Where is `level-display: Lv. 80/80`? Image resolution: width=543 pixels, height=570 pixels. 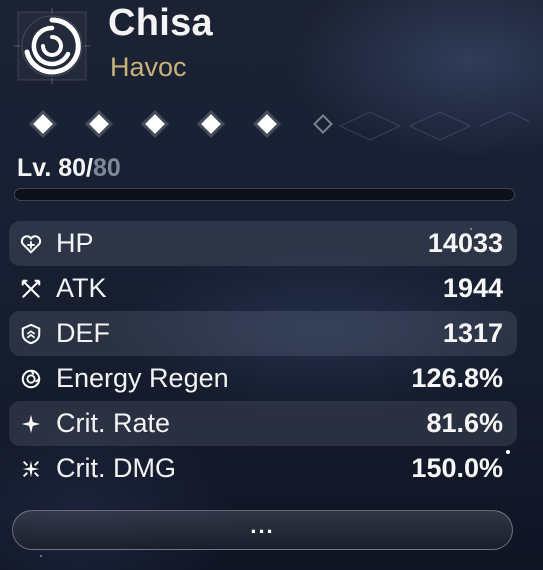
level-display: Lv. 80/80 is located at coordinates (69, 168).